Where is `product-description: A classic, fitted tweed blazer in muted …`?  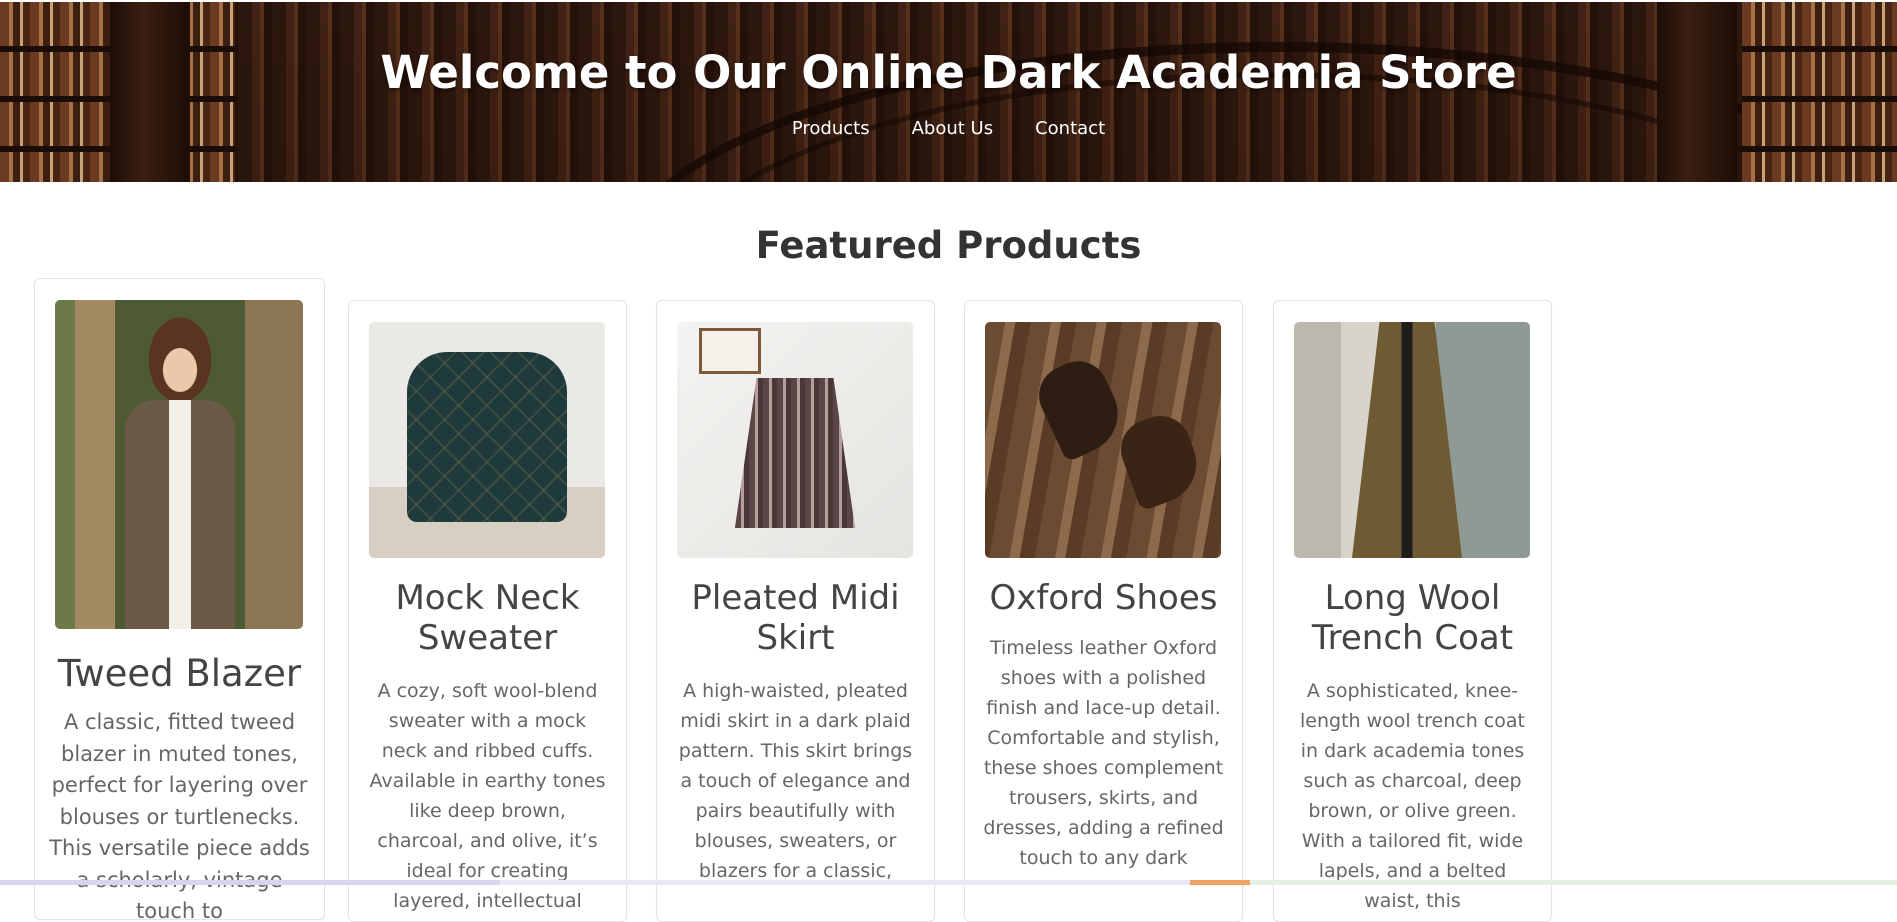
product-description: A classic, fitted tweed blazer in muted … is located at coordinates (179, 815).